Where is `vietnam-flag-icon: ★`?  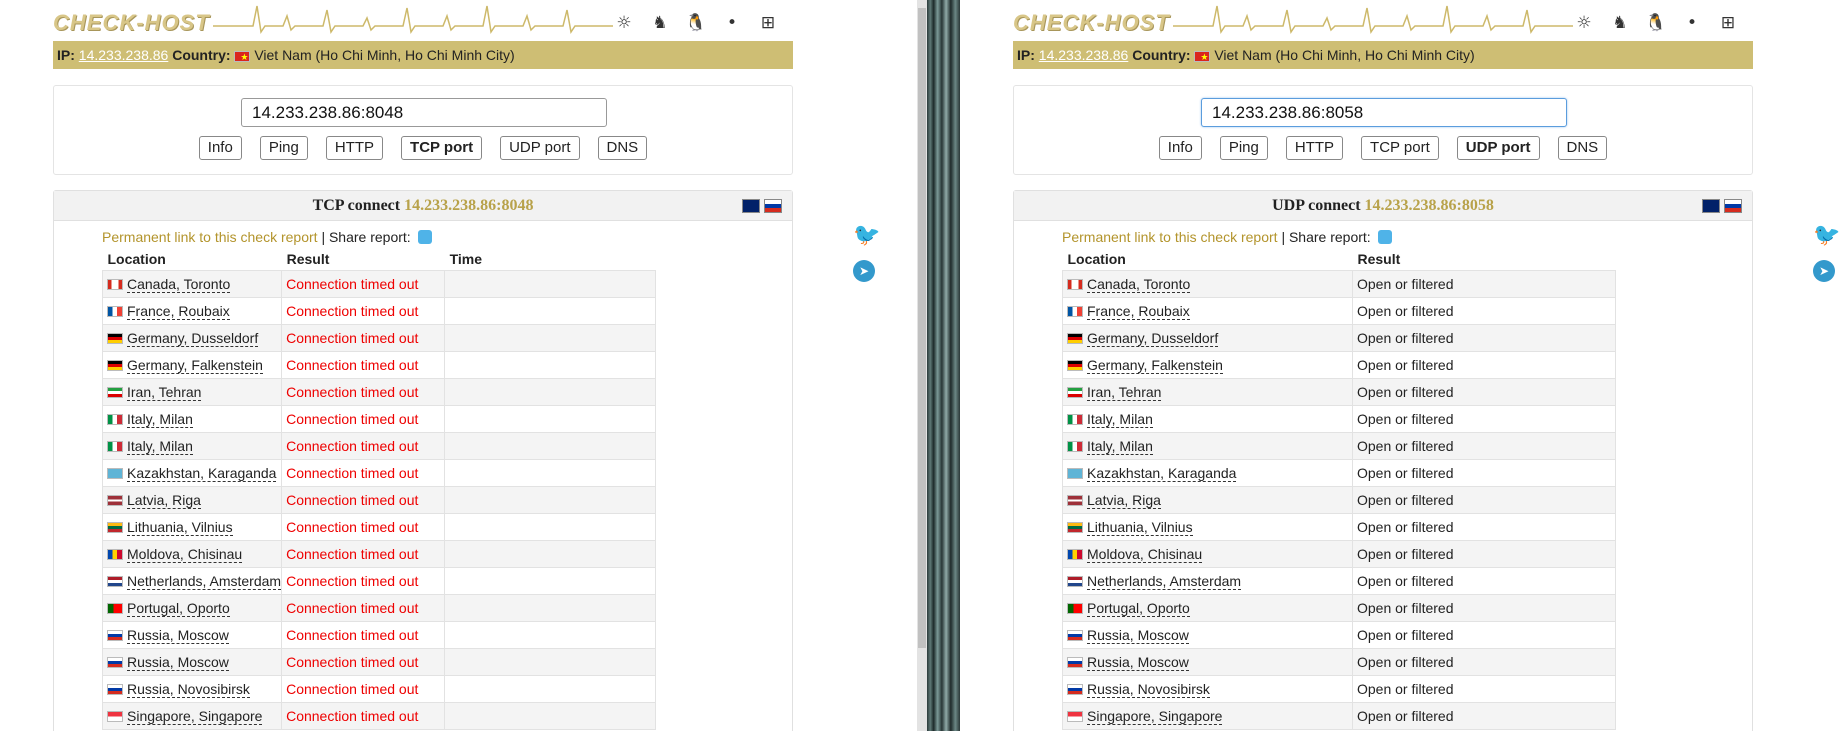 vietnam-flag-icon: ★ is located at coordinates (242, 56).